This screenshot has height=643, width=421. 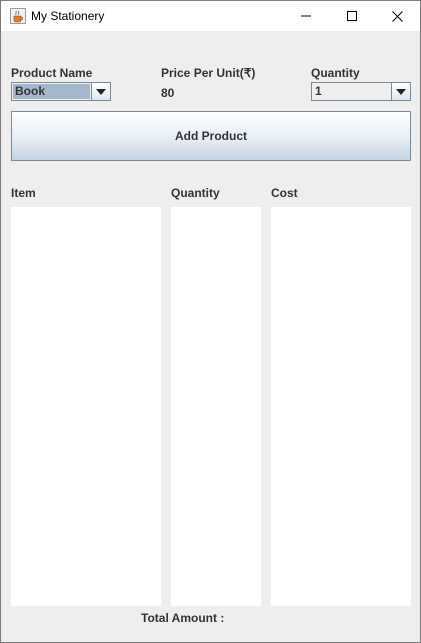 I want to click on product-name-dropdown: Book, so click(x=61, y=91).